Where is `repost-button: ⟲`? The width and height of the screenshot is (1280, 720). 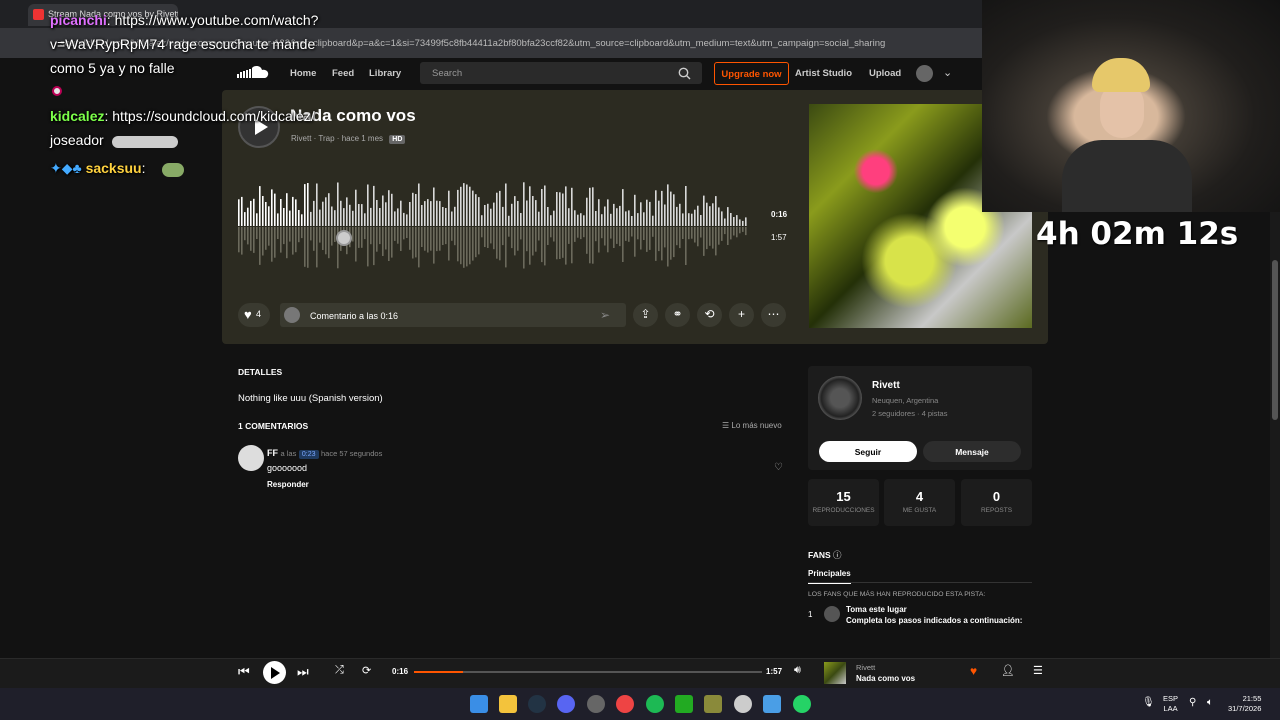 repost-button: ⟲ is located at coordinates (709, 315).